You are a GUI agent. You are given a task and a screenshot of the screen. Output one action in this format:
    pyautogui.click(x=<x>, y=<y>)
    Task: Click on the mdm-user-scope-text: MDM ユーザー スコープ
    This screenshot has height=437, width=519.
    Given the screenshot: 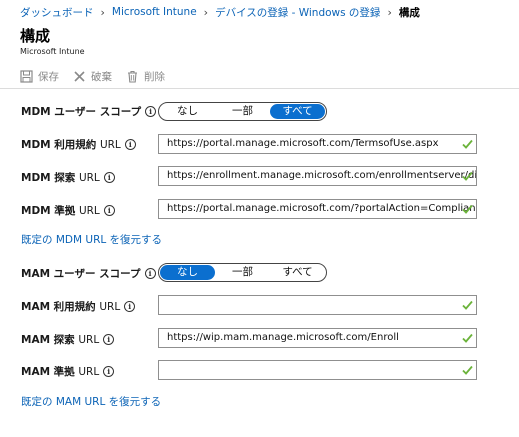 What is the action you would take?
    pyautogui.click(x=81, y=112)
    